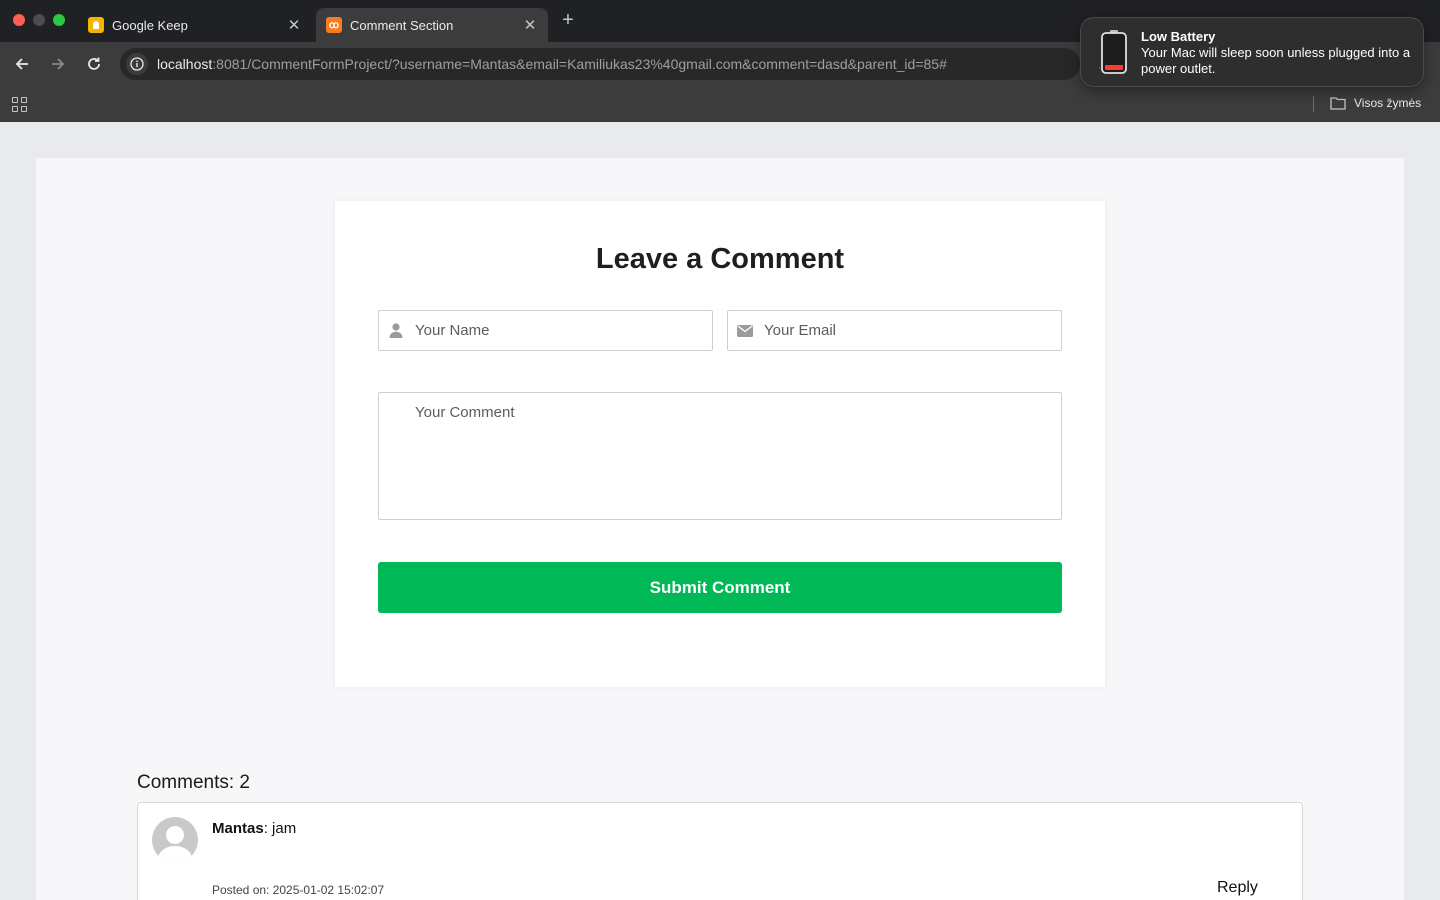 The image size is (1440, 900). I want to click on forward-button, so click(58, 64).